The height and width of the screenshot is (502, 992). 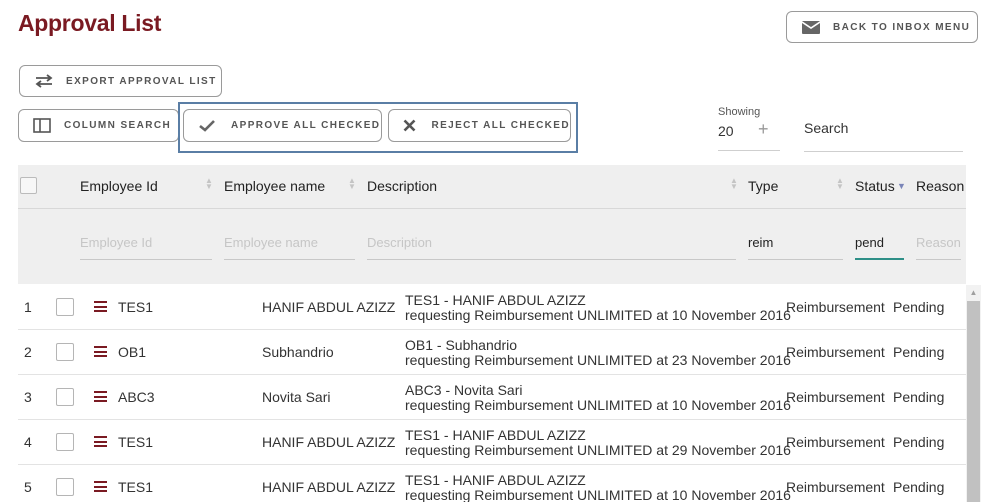 I want to click on showing-label: Showing, so click(x=739, y=112).